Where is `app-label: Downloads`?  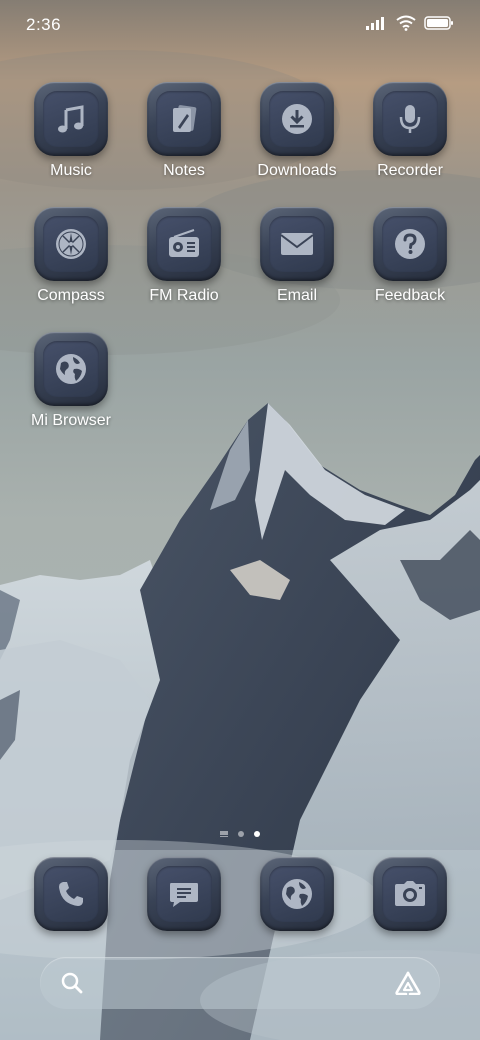
app-label: Downloads is located at coordinates (297, 170).